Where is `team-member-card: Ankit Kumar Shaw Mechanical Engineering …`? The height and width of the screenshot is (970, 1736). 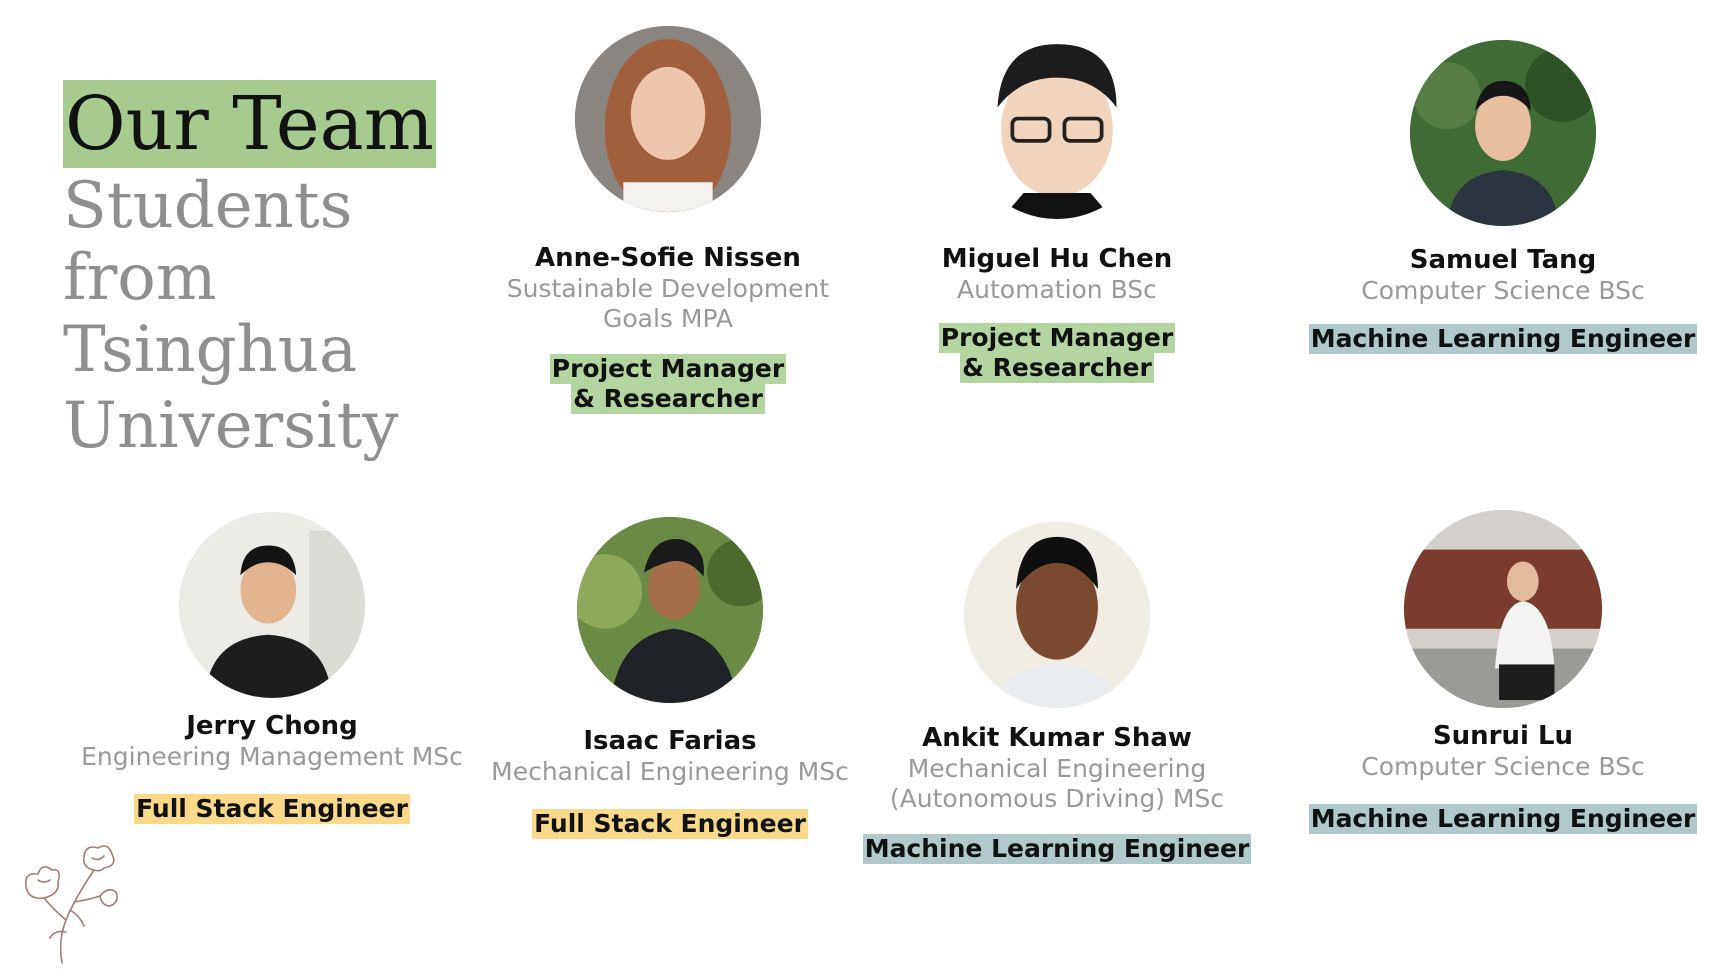 team-member-card: Ankit Kumar Shaw Mechanical Engineering … is located at coordinates (1057, 693).